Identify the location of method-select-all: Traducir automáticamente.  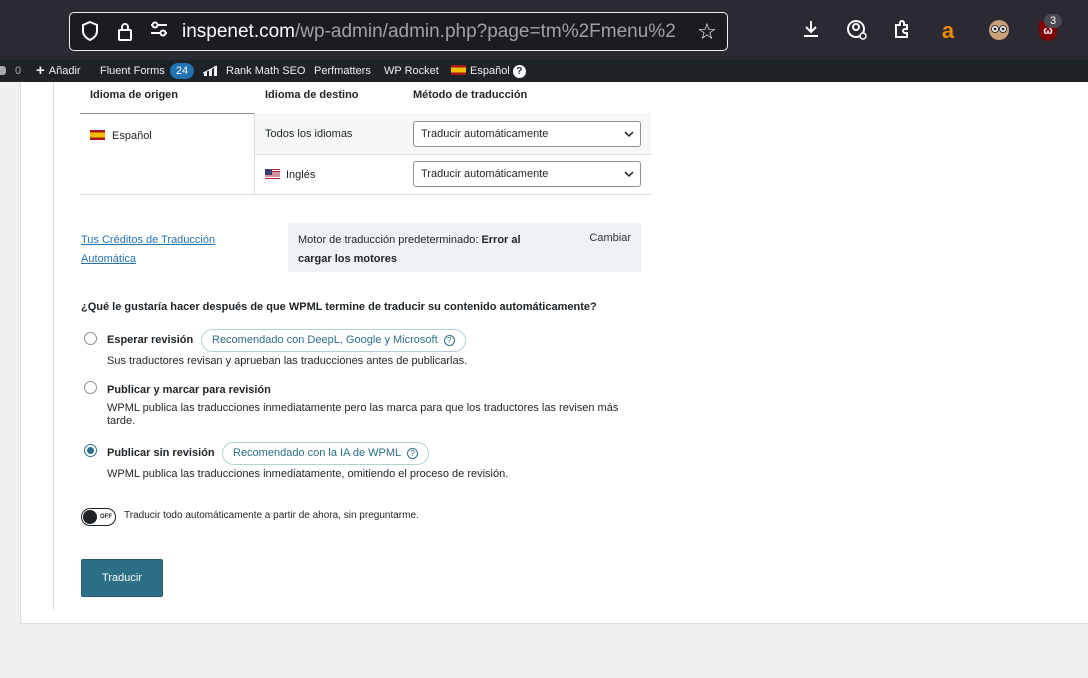
(527, 134).